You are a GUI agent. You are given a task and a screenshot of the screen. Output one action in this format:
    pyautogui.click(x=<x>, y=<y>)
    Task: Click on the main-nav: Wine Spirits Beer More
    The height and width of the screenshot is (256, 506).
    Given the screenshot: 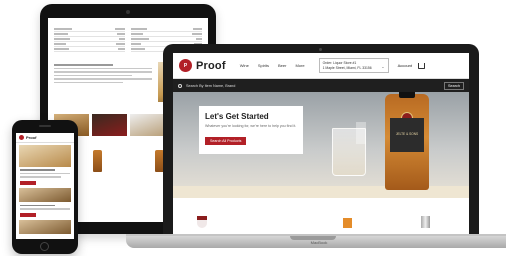 What is the action you would take?
    pyautogui.click(x=272, y=65)
    